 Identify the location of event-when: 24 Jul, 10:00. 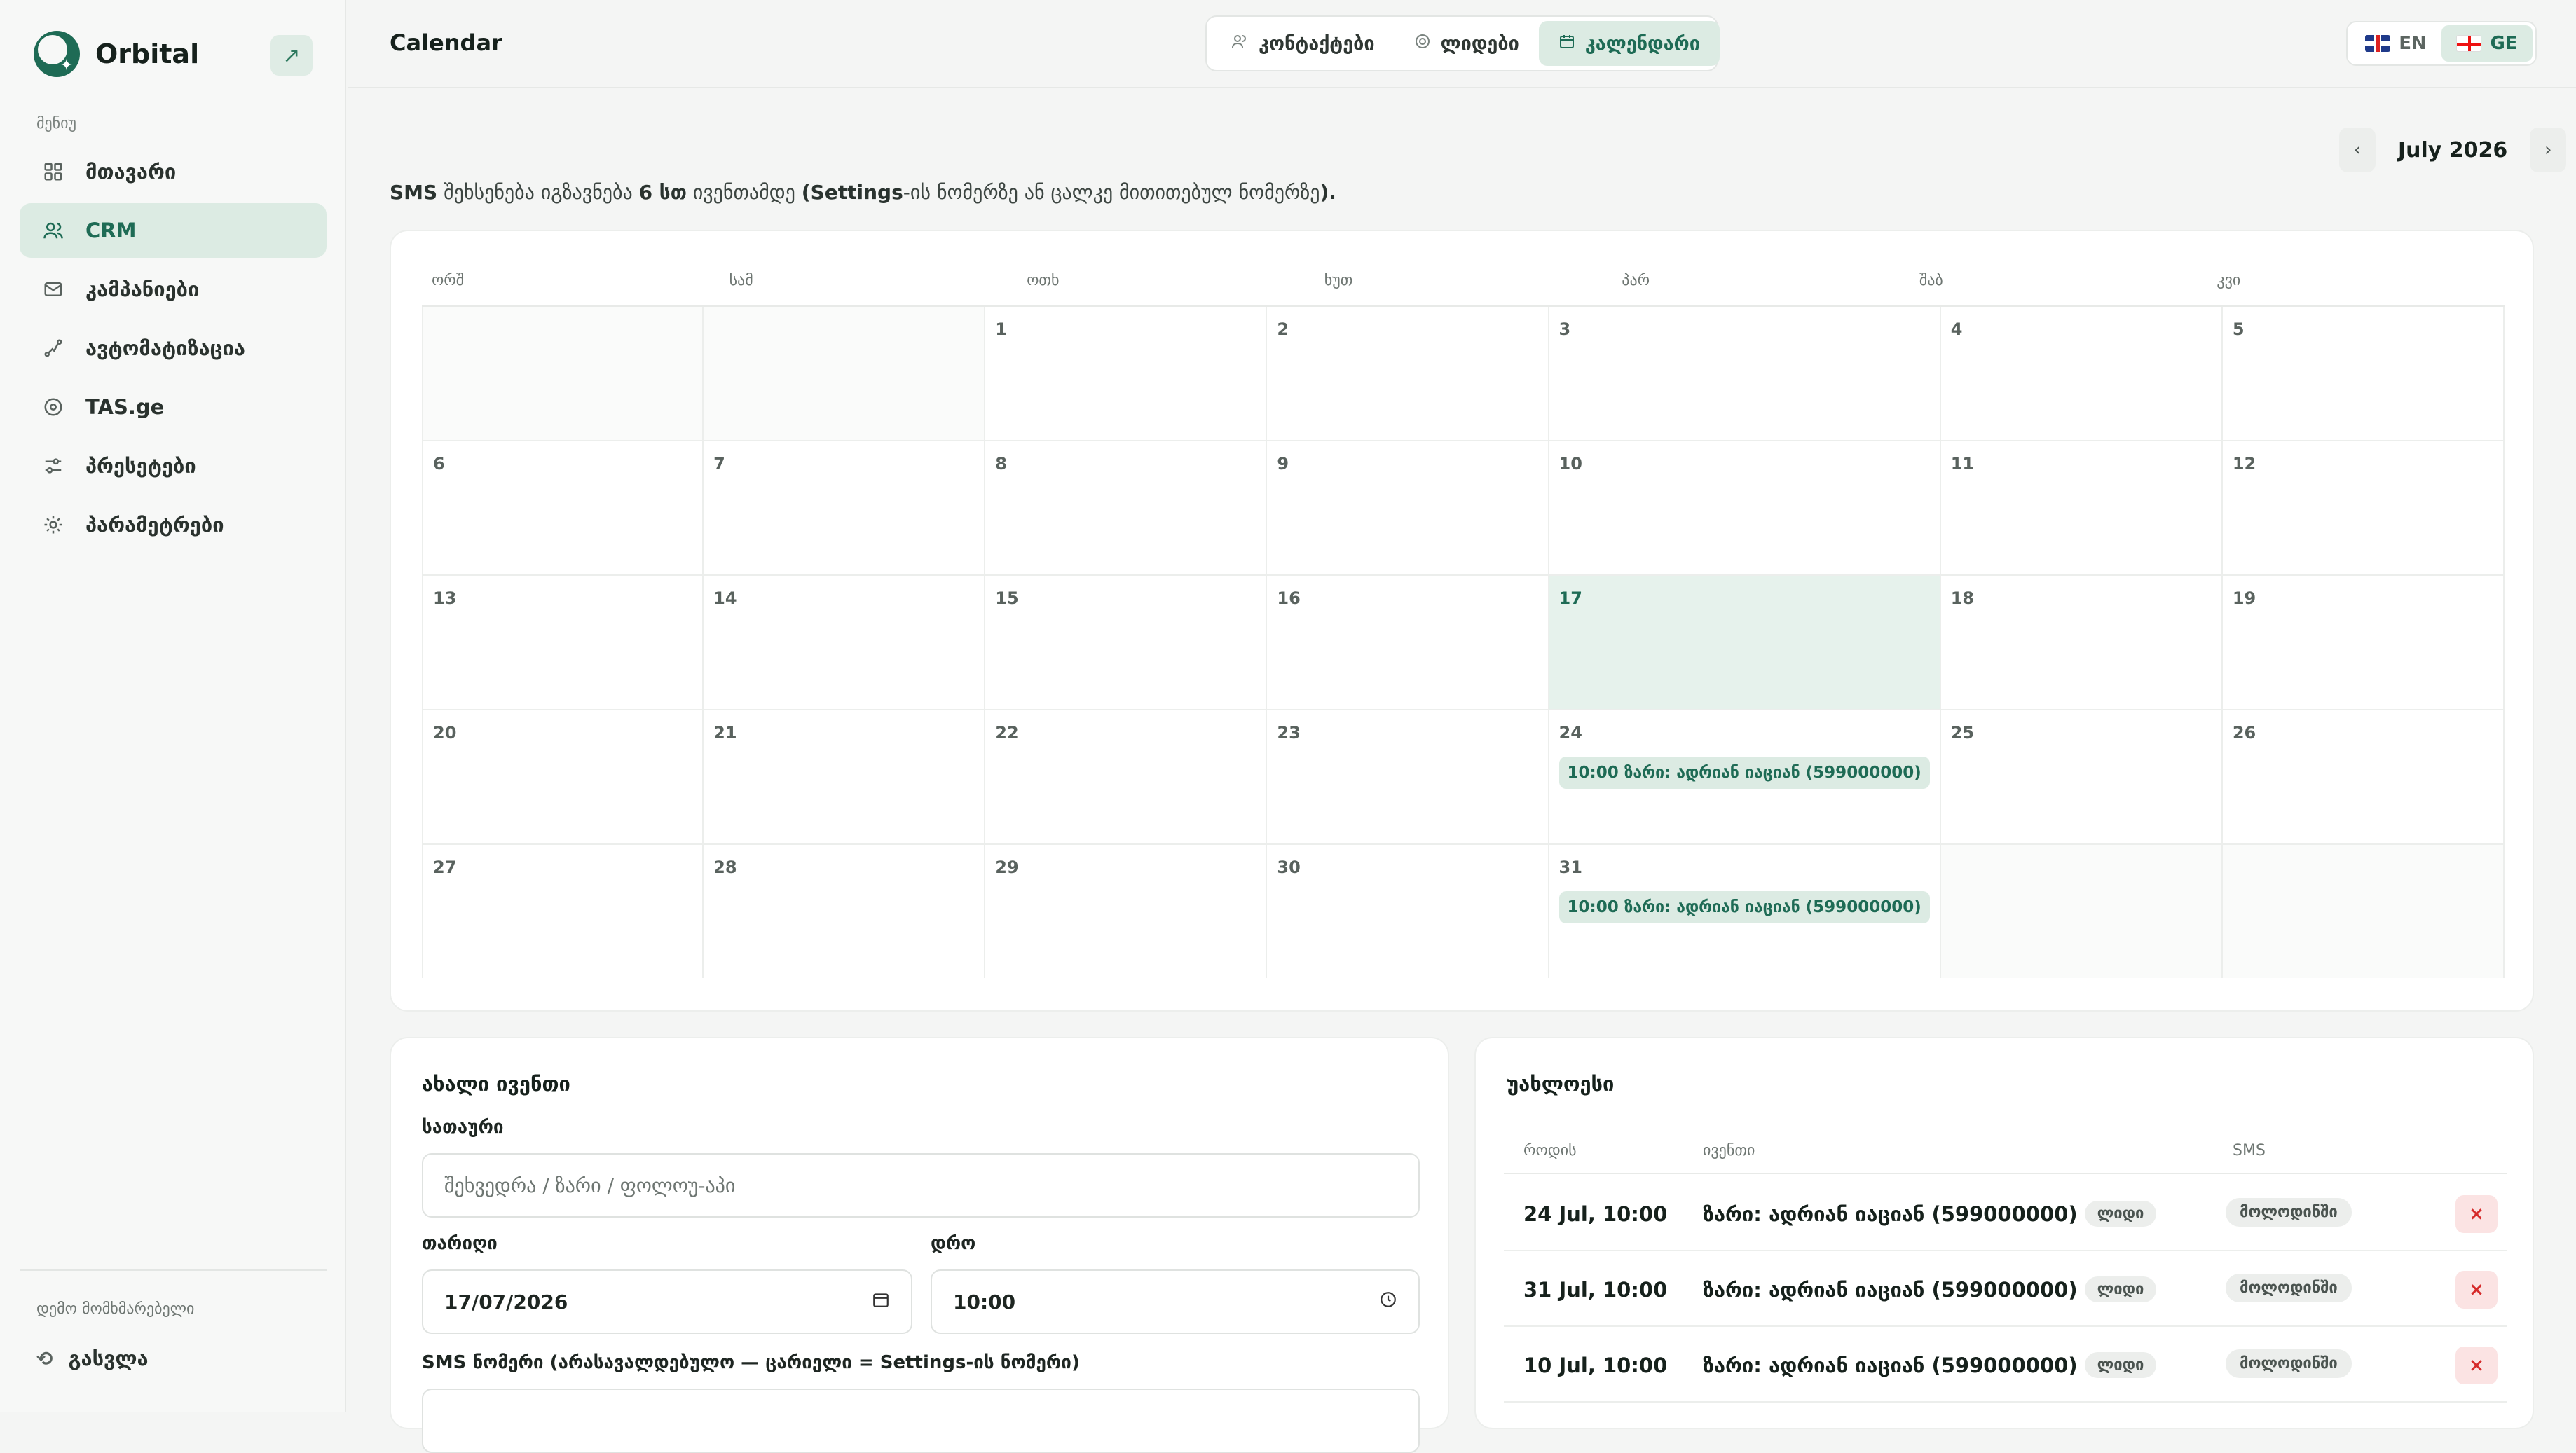
(1595, 1214).